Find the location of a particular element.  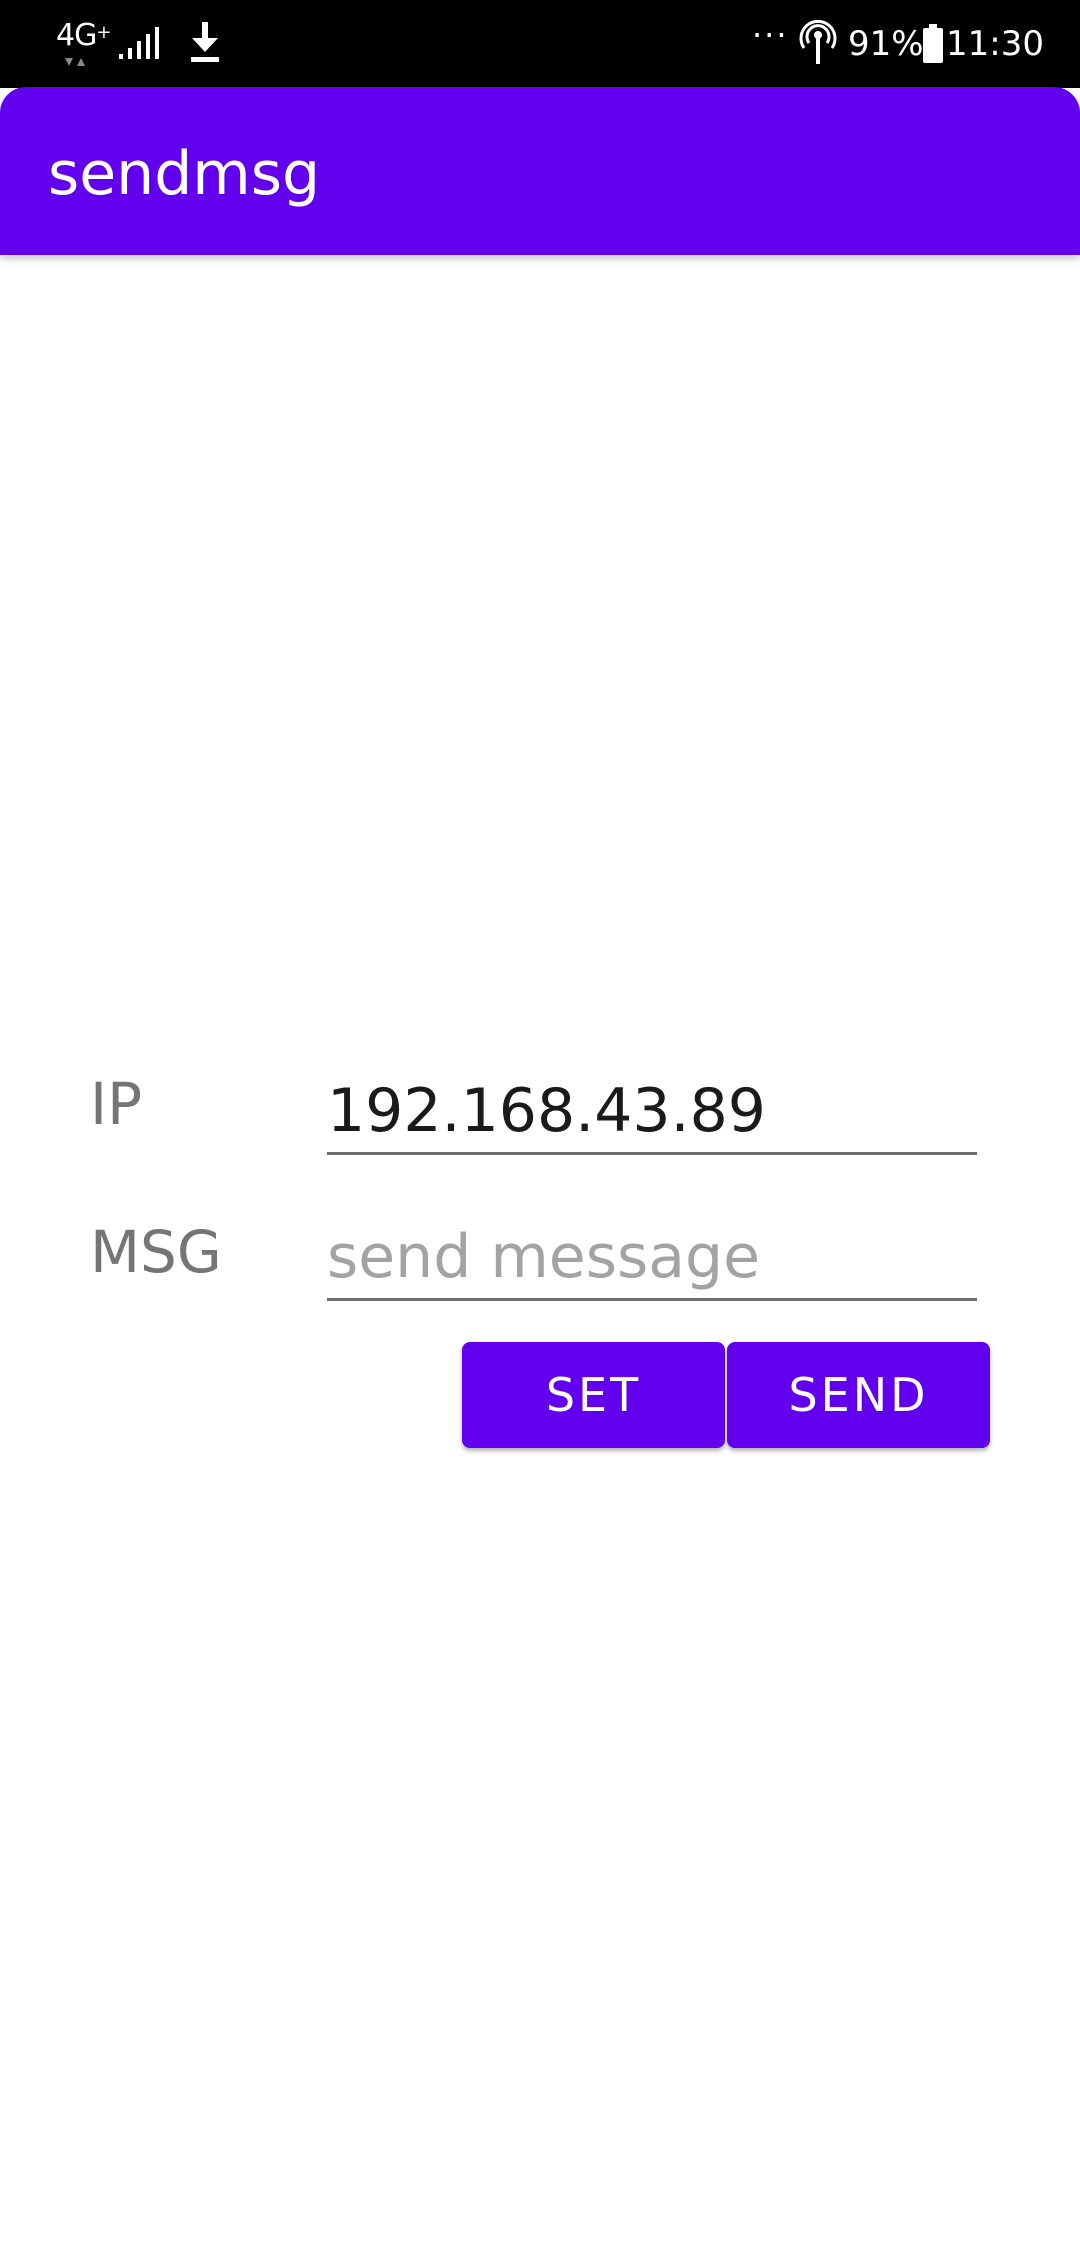

msg-label: MSG is located at coordinates (156, 1252).